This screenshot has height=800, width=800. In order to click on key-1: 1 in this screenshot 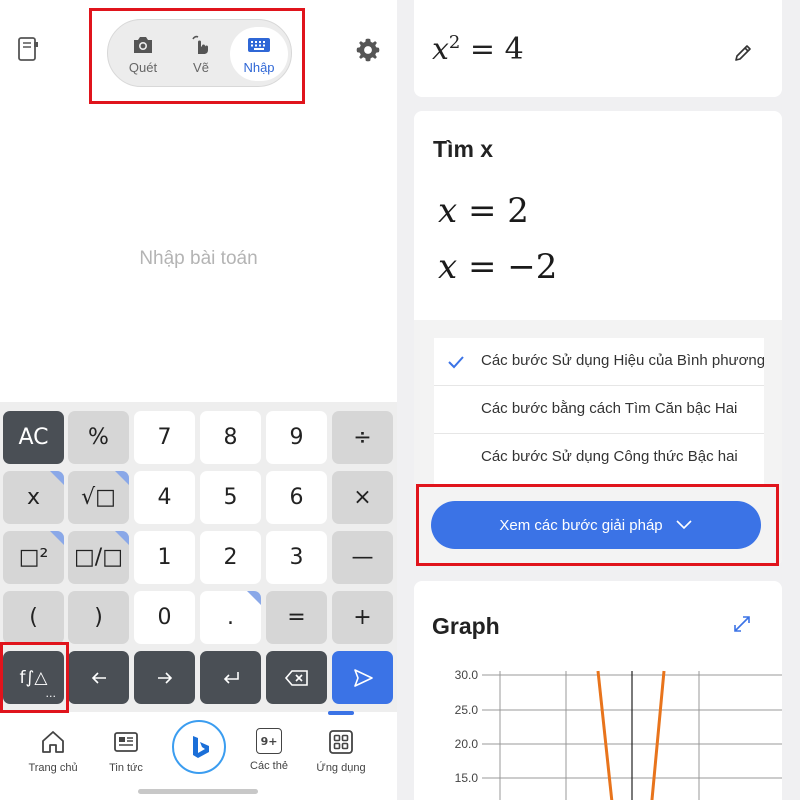, I will do `click(164, 557)`.